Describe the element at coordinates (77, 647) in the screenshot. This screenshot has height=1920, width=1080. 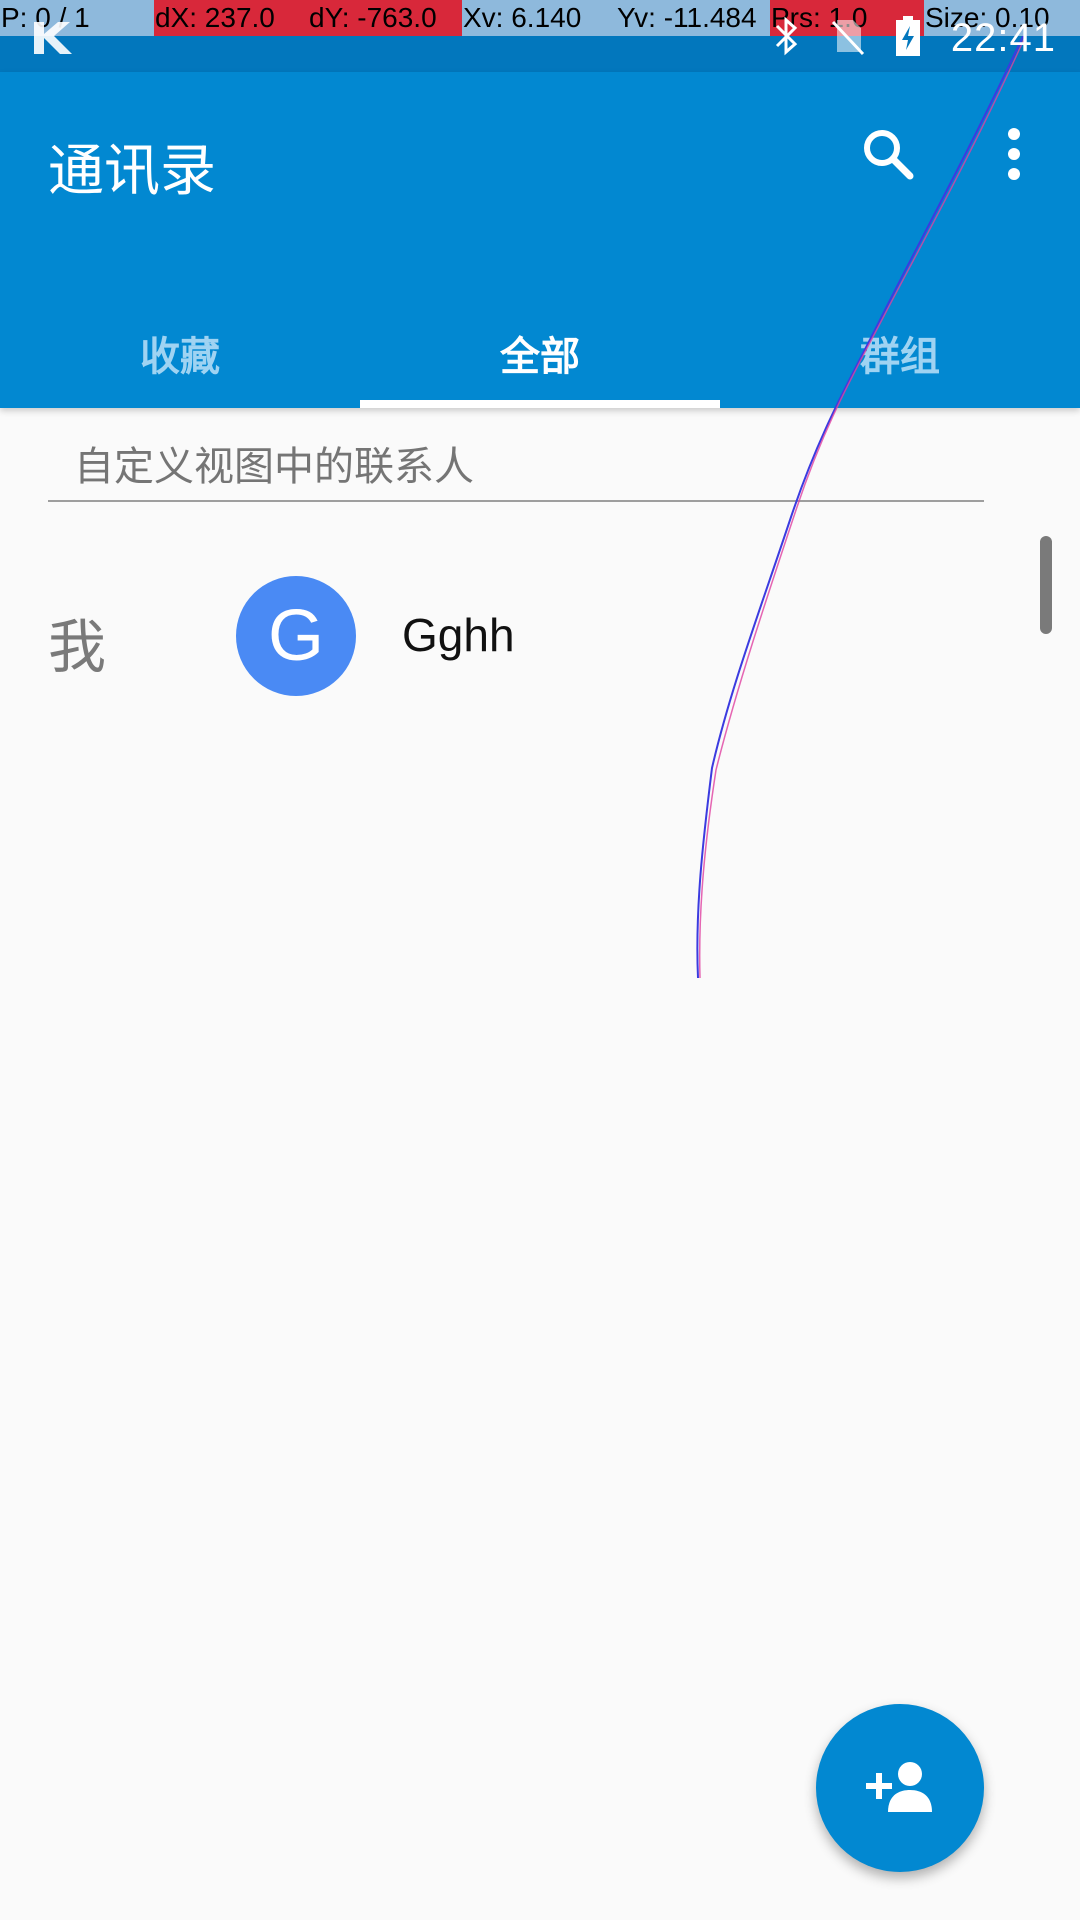
I see `me-section-label: 我` at that location.